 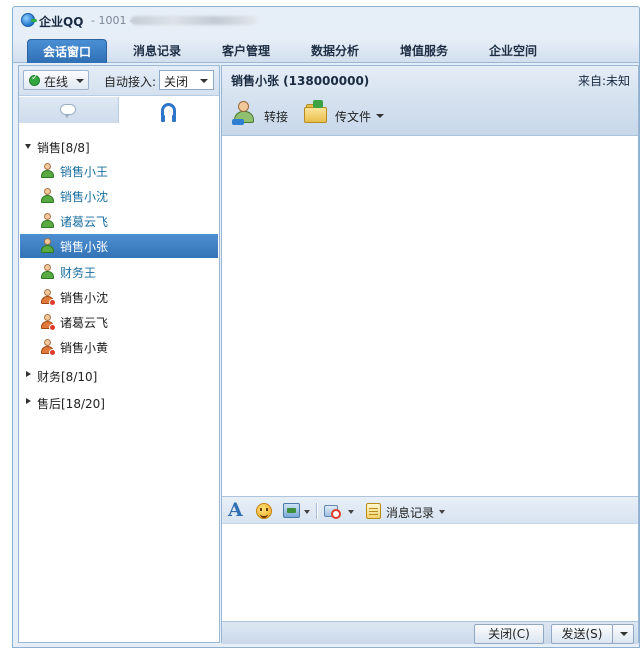 I want to click on send-button: 发送(S), so click(x=582, y=634).